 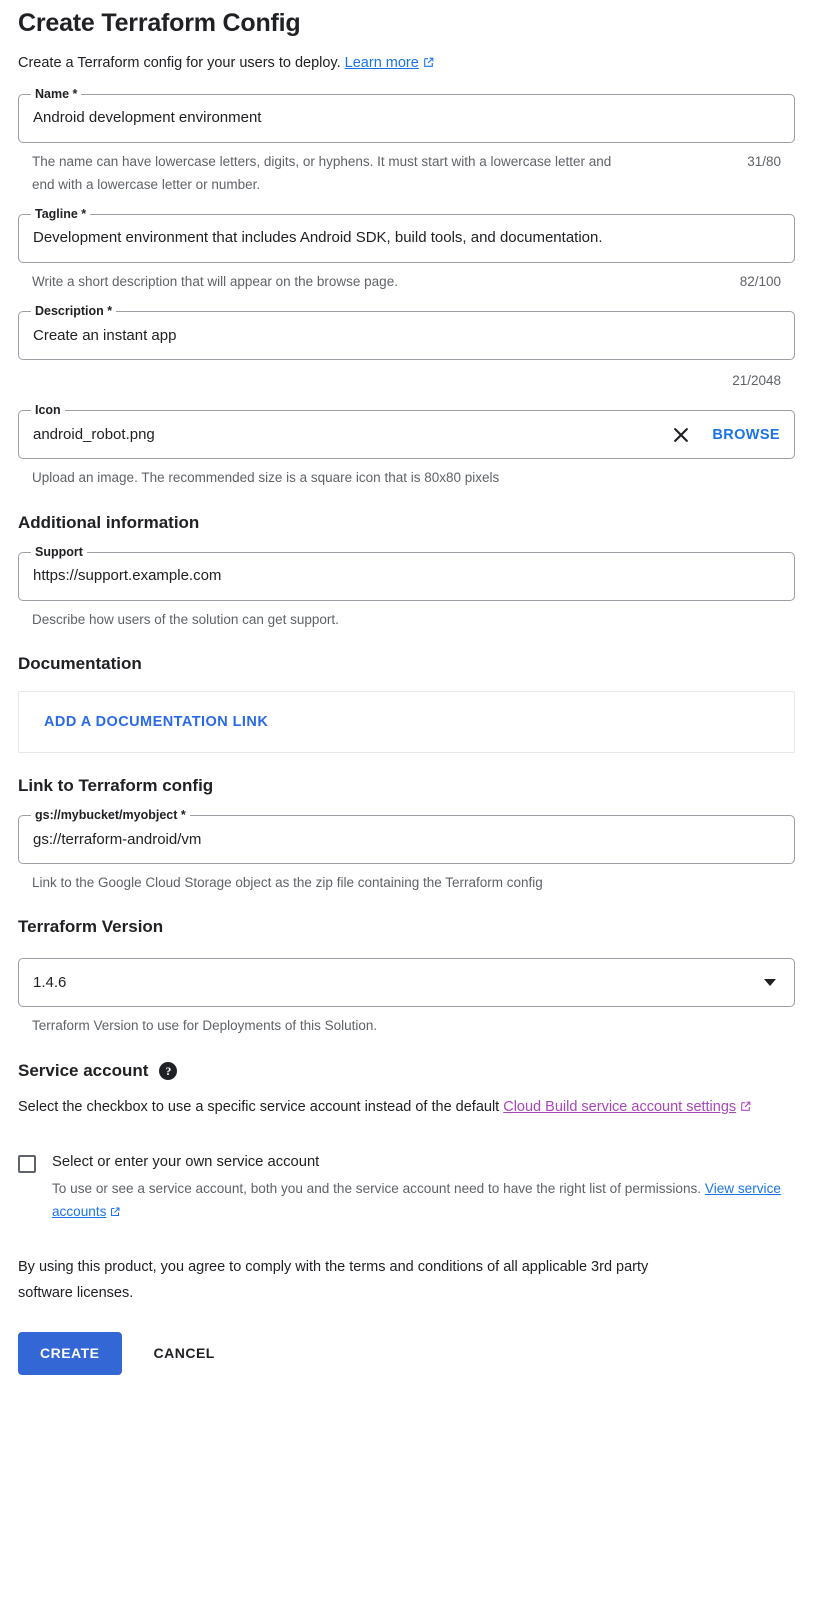 I want to click on documentation-box: ADD A DOCUMENTATION LINK, so click(x=406, y=722).